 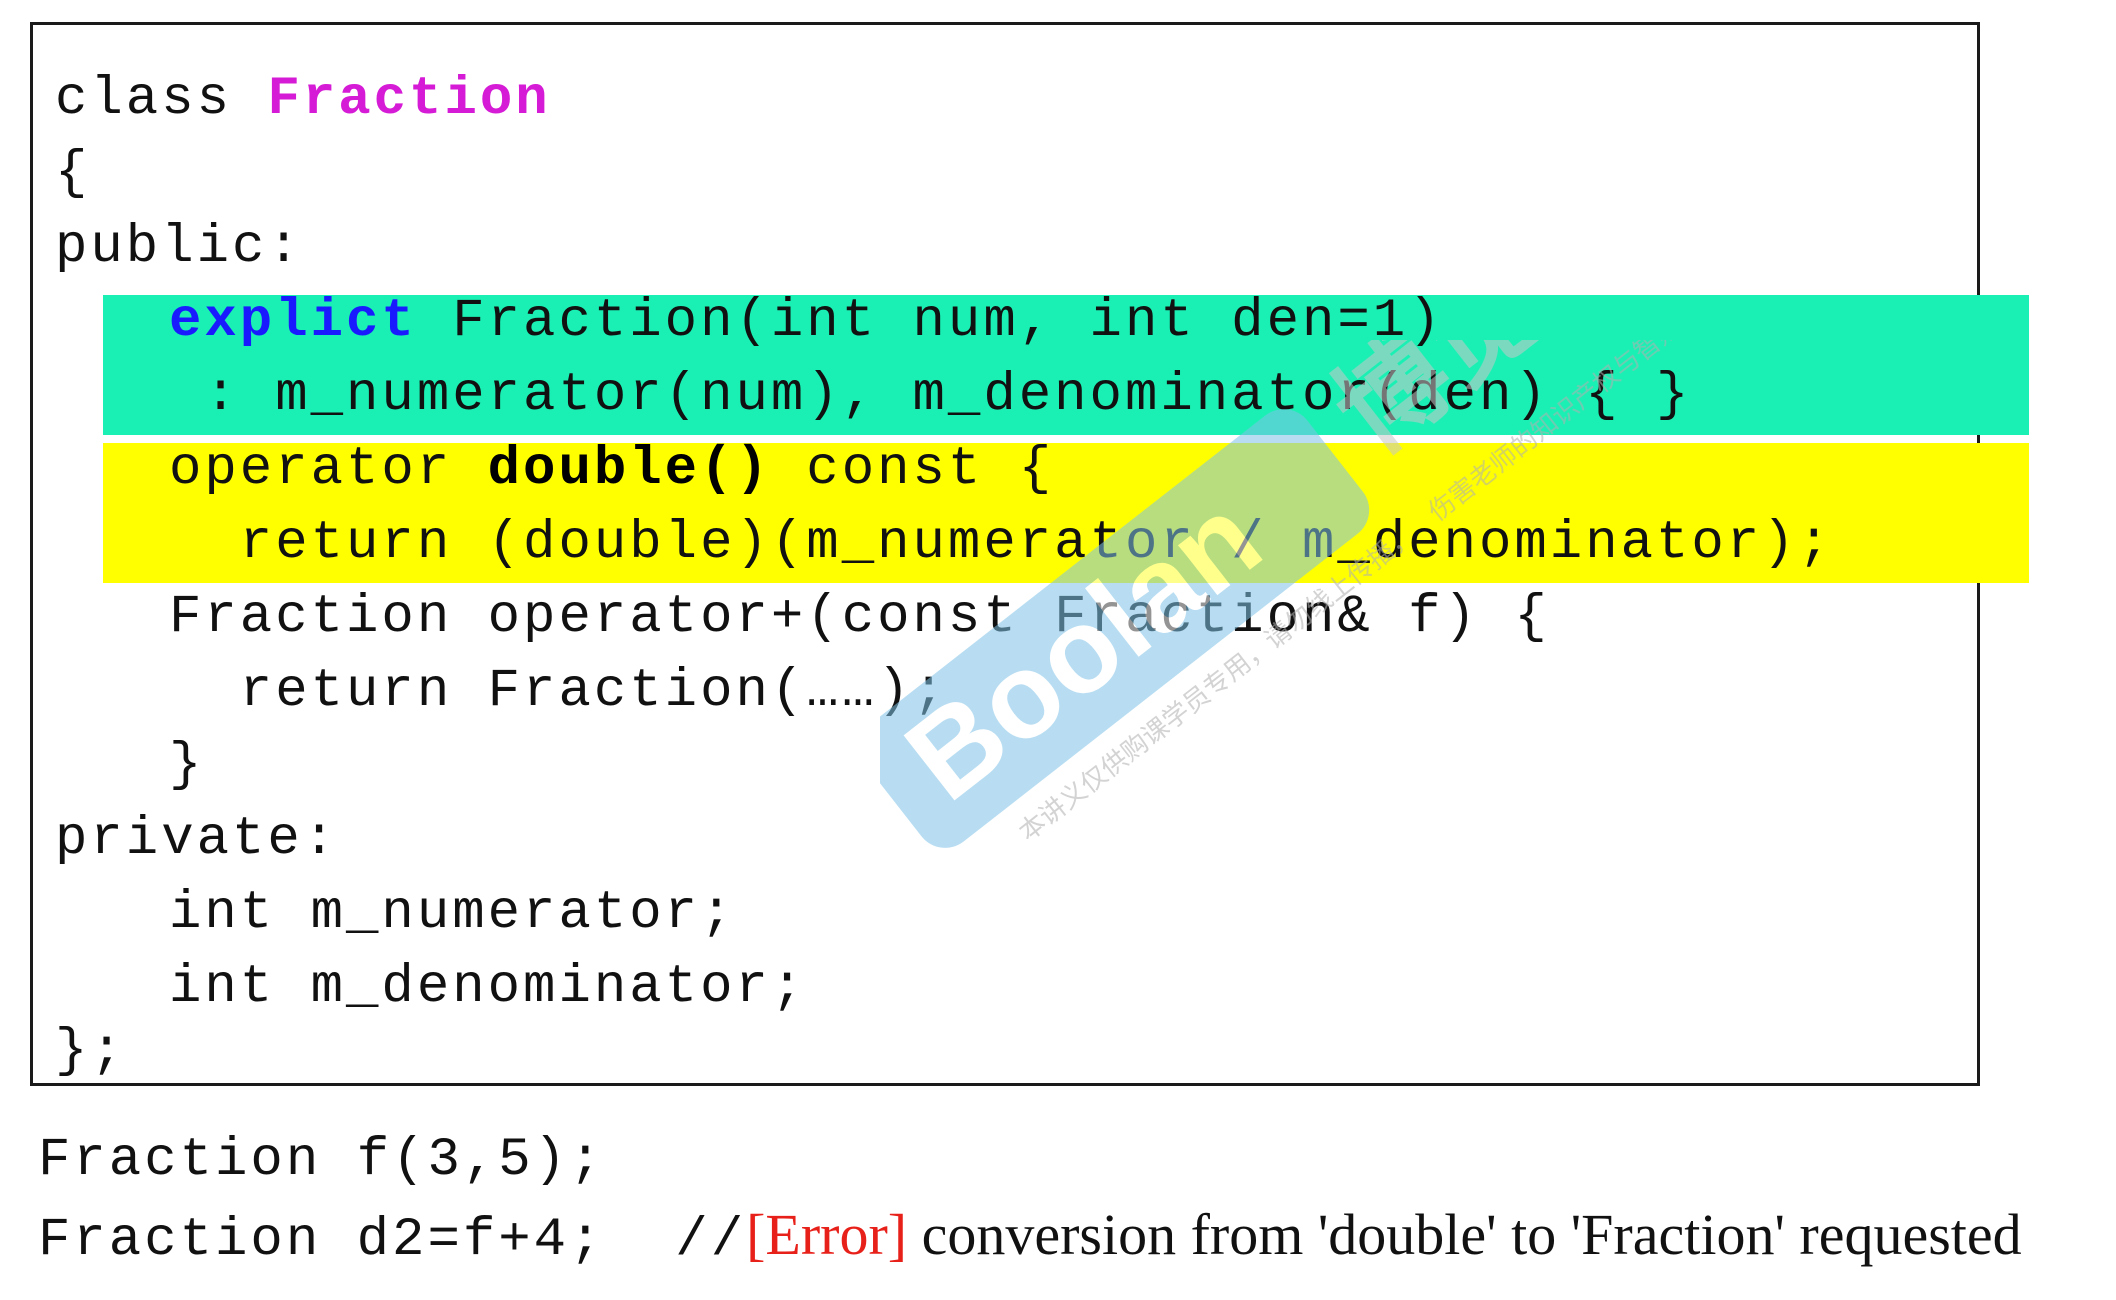 What do you see at coordinates (452, 913) in the screenshot?
I see `code-line-member-numerator: int m_numerator;` at bounding box center [452, 913].